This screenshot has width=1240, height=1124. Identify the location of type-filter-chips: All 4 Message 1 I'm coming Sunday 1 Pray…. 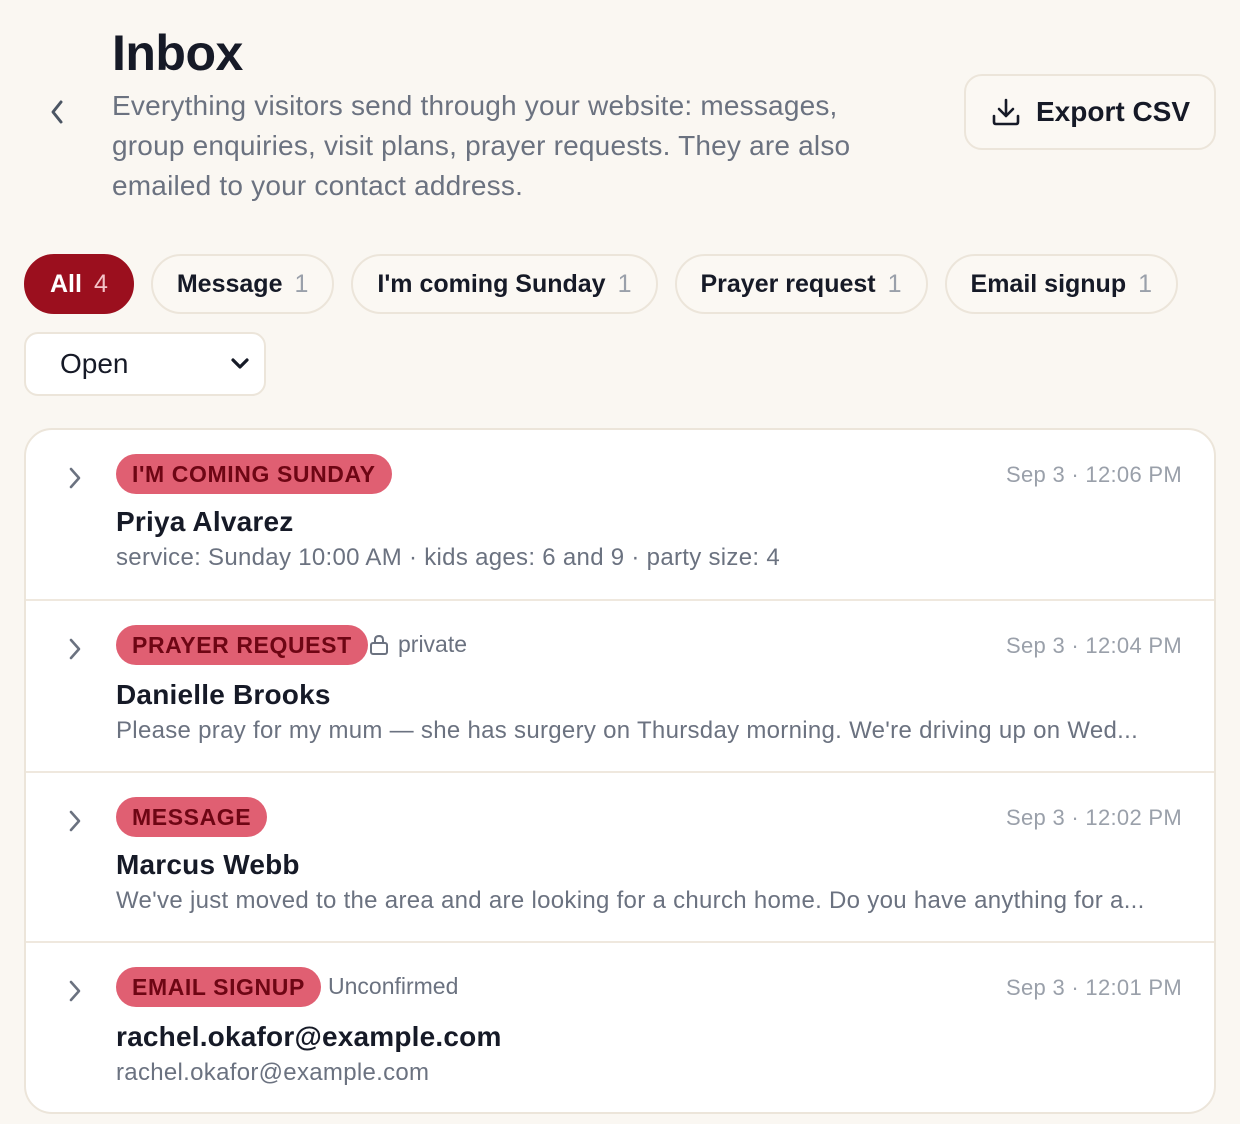
(601, 284).